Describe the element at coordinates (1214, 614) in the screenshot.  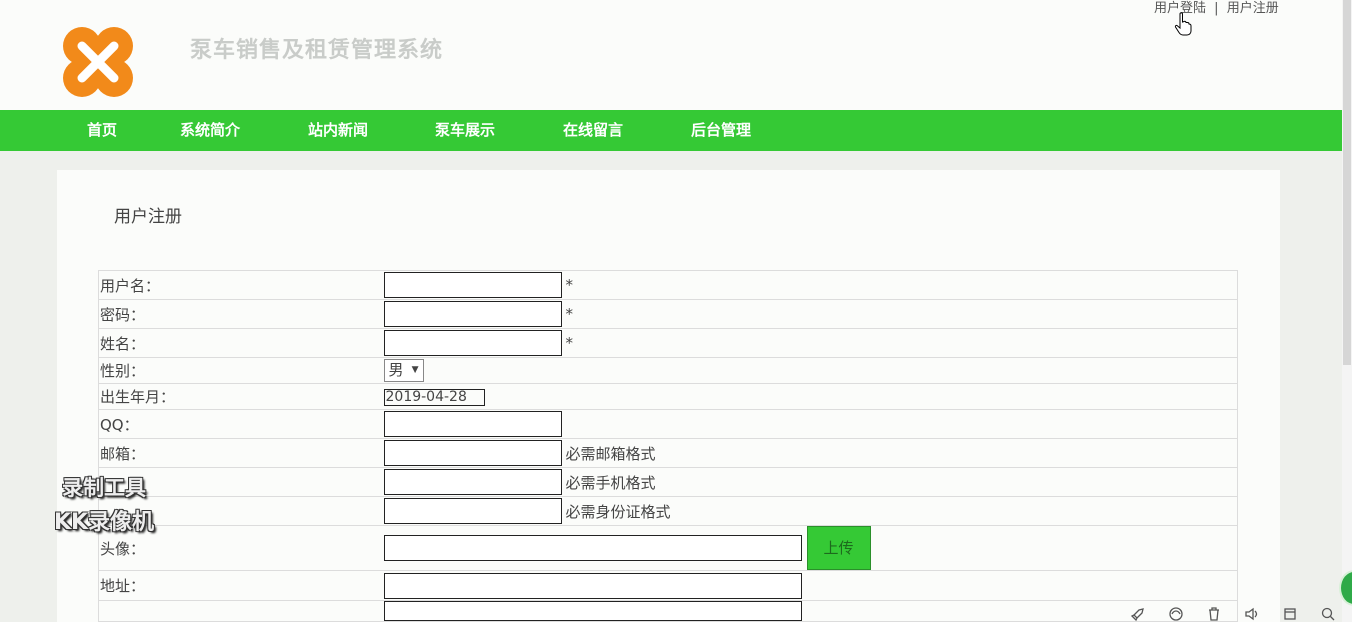
I see `trash-icon` at that location.